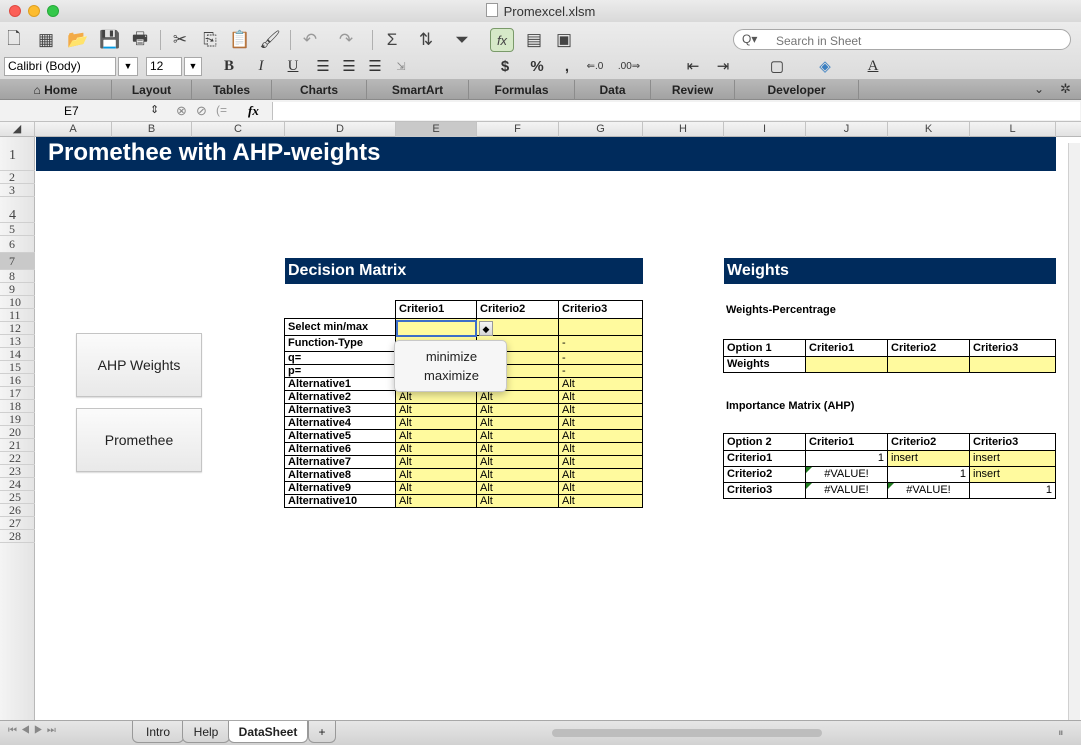  I want to click on dm-param-label: q=, so click(340, 358).